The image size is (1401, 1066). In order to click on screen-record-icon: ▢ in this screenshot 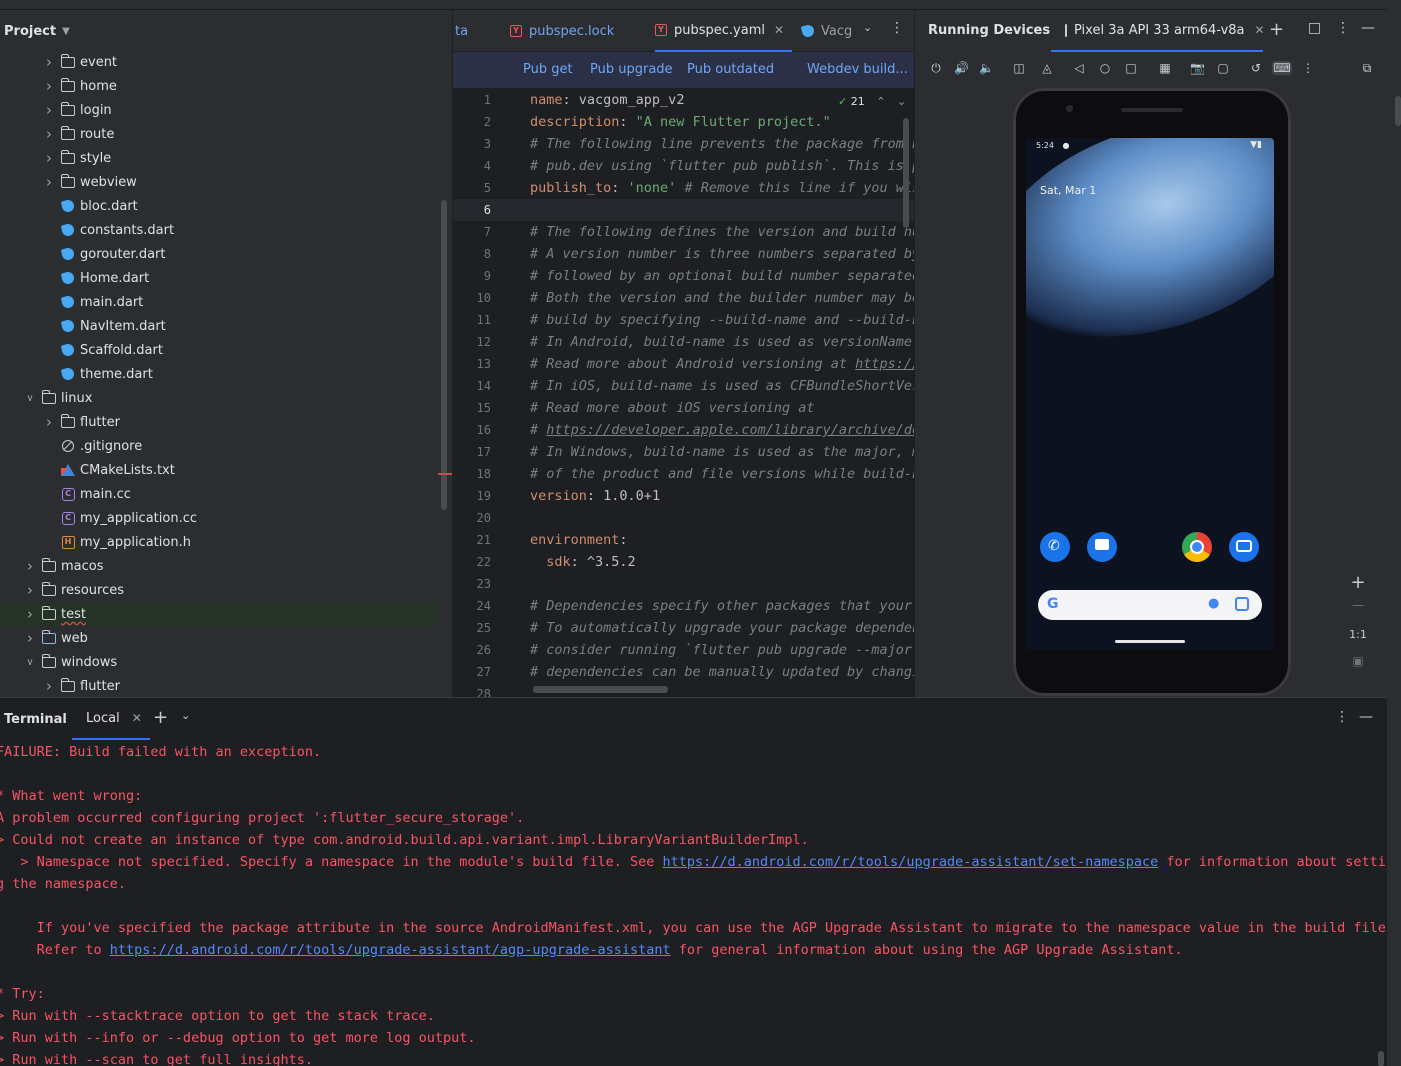, I will do `click(1223, 68)`.